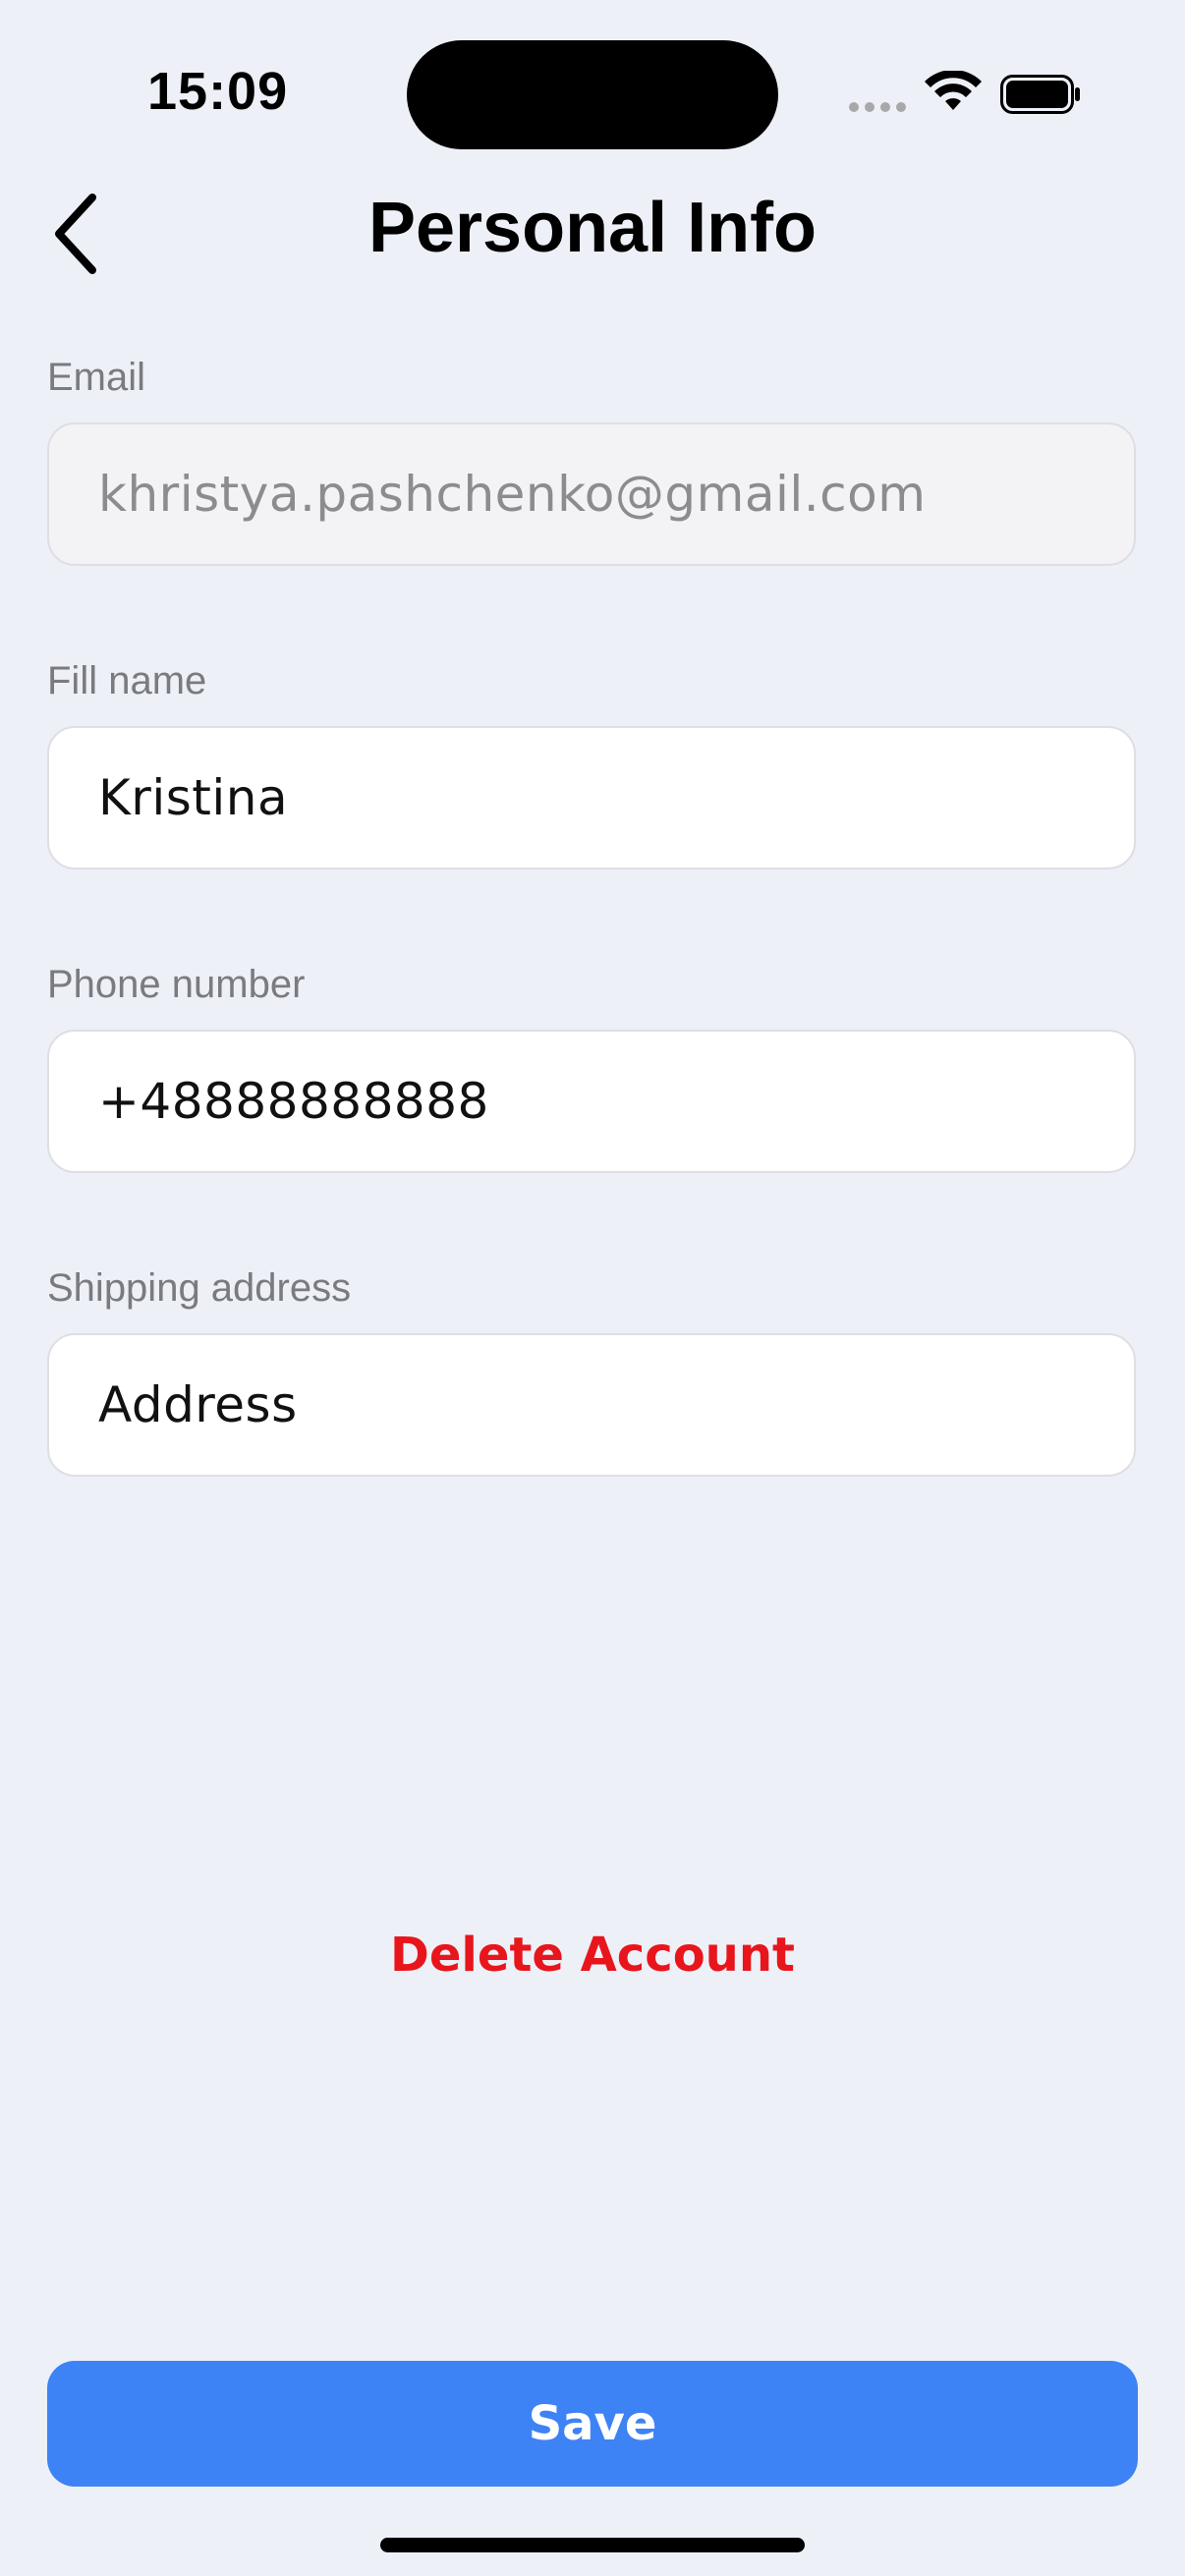  What do you see at coordinates (592, 1405) in the screenshot?
I see `shipping-address-field: Address` at bounding box center [592, 1405].